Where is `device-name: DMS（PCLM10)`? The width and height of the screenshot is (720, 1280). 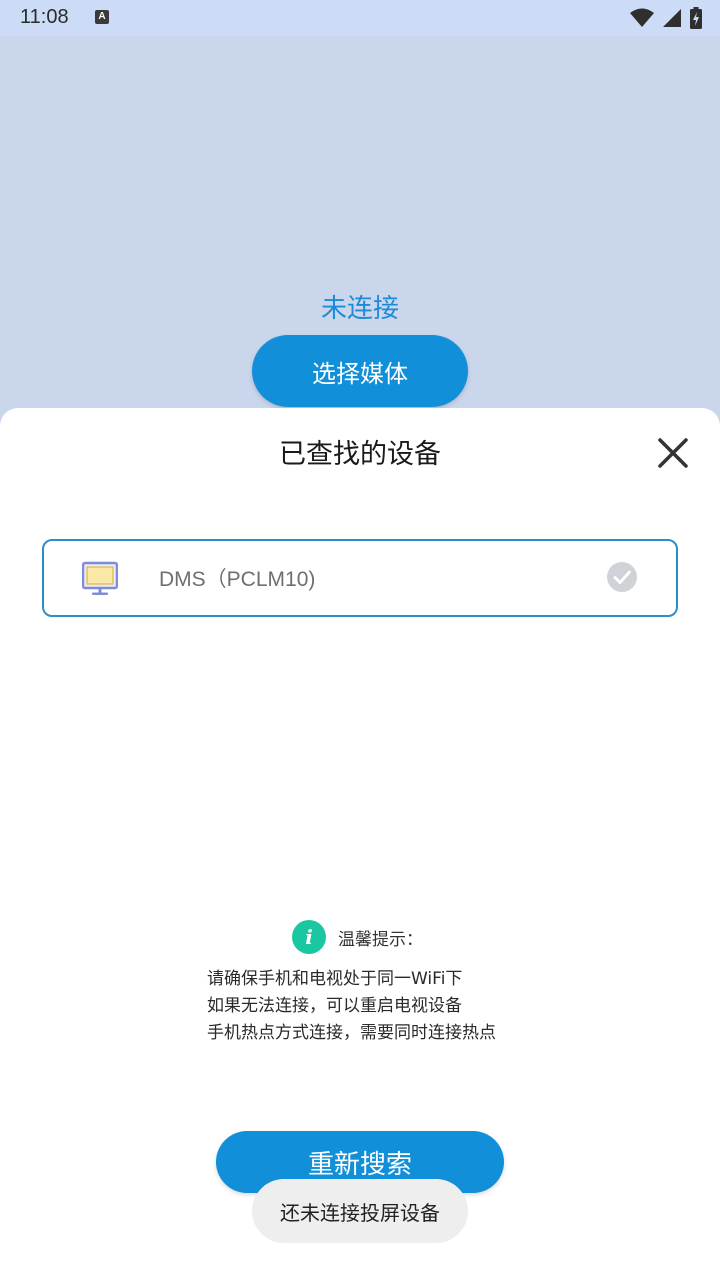
device-name: DMS（PCLM10) is located at coordinates (237, 579).